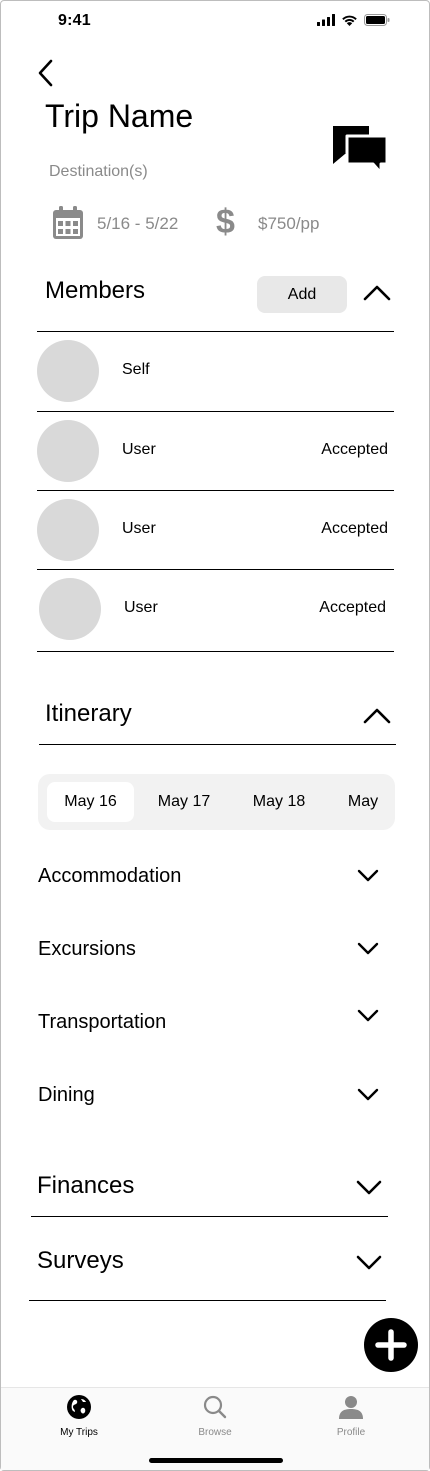  I want to click on trip-title: Trip Name, so click(119, 116).